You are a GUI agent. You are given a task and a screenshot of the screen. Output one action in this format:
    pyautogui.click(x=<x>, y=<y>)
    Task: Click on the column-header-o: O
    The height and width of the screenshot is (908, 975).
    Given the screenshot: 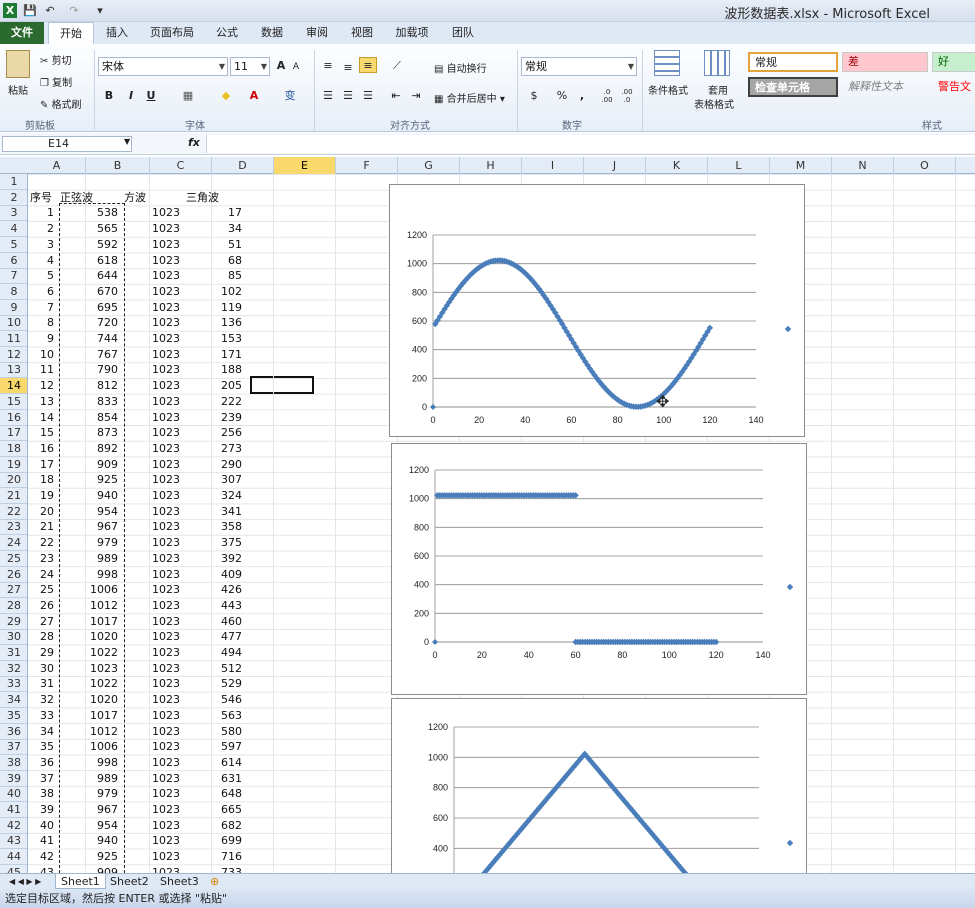 What is the action you would take?
    pyautogui.click(x=925, y=165)
    